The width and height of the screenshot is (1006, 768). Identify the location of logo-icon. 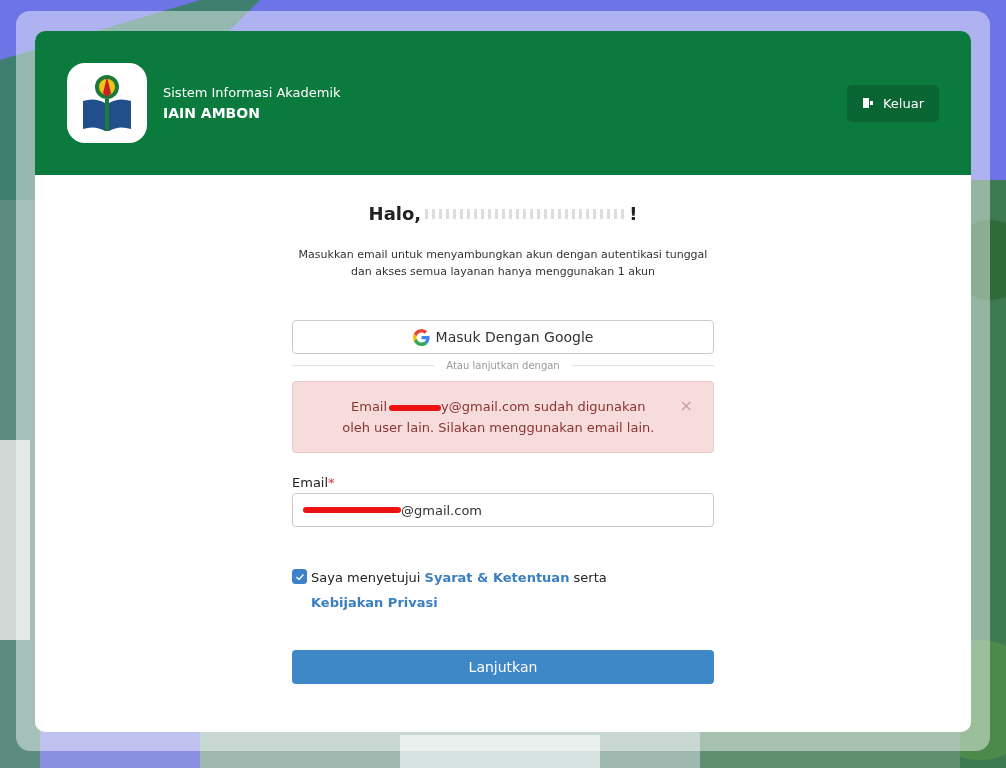
(107, 103).